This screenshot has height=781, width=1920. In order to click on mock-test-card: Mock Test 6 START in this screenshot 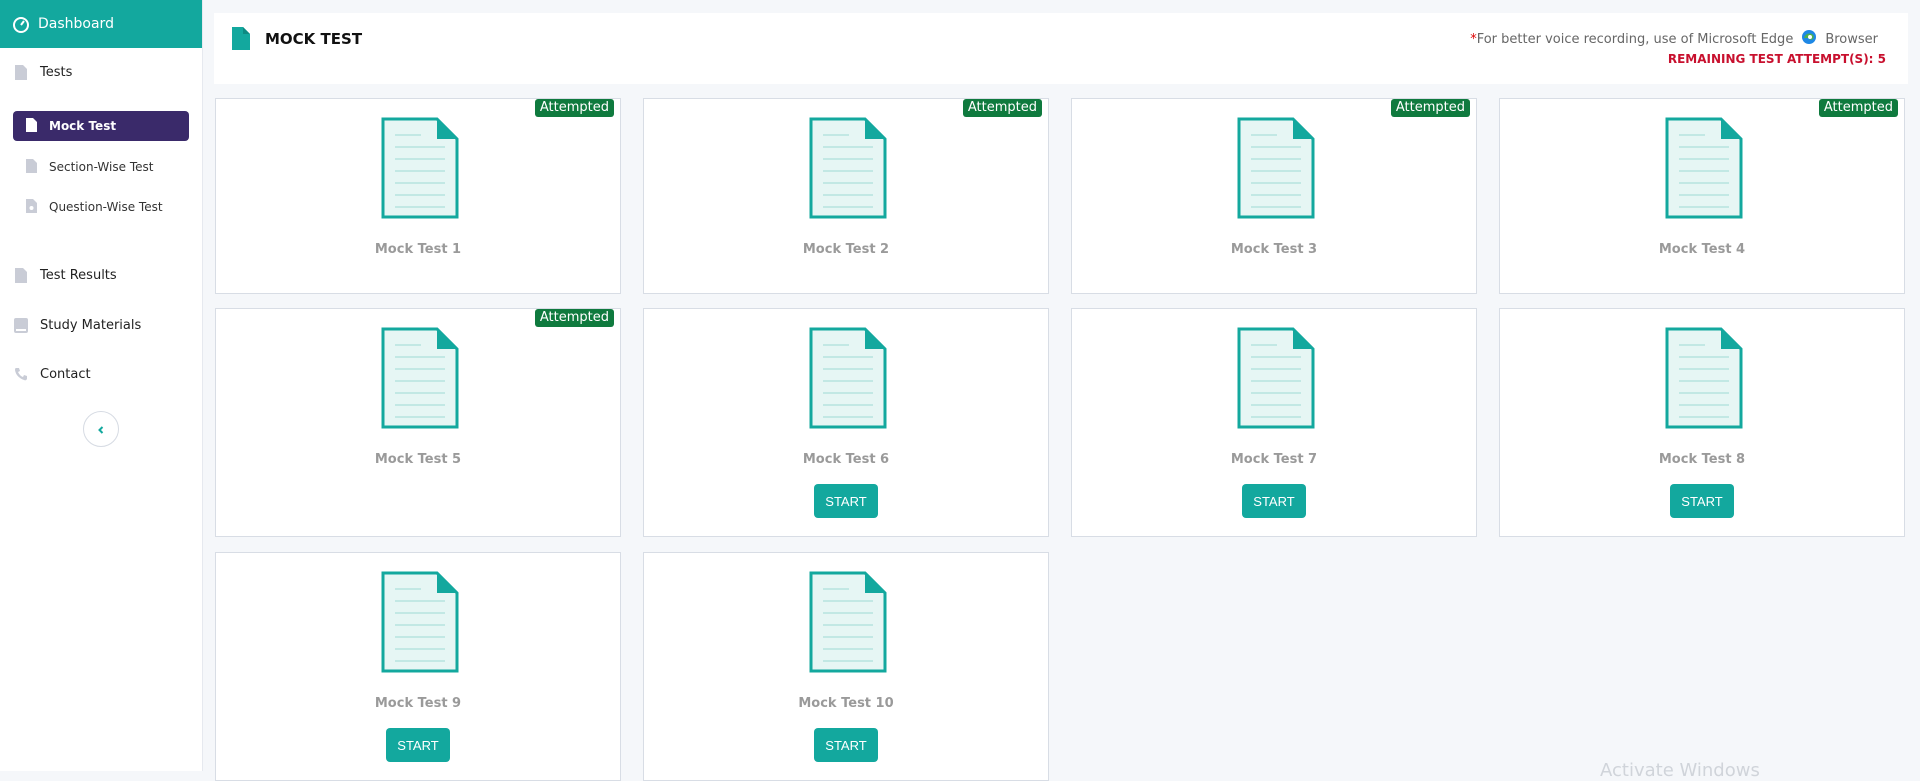, I will do `click(846, 422)`.